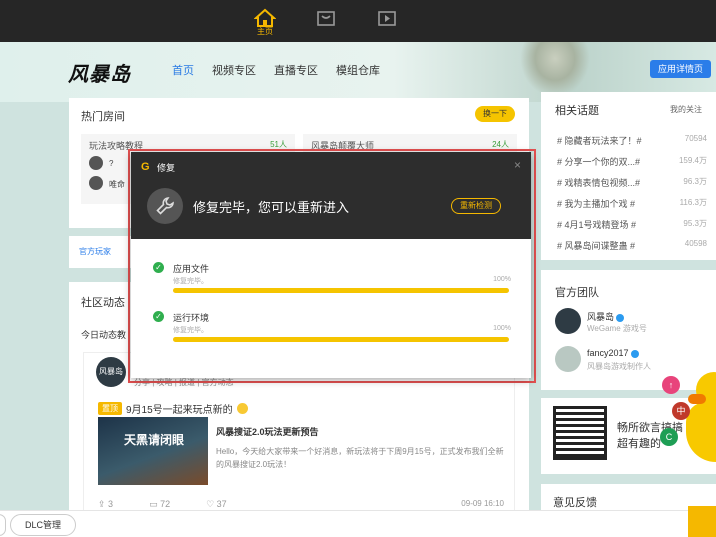 Image resolution: width=716 pixels, height=537 pixels. Describe the element at coordinates (179, 410) in the screenshot. I see `post-headline-text: 9月15号一起来玩点新的` at that location.